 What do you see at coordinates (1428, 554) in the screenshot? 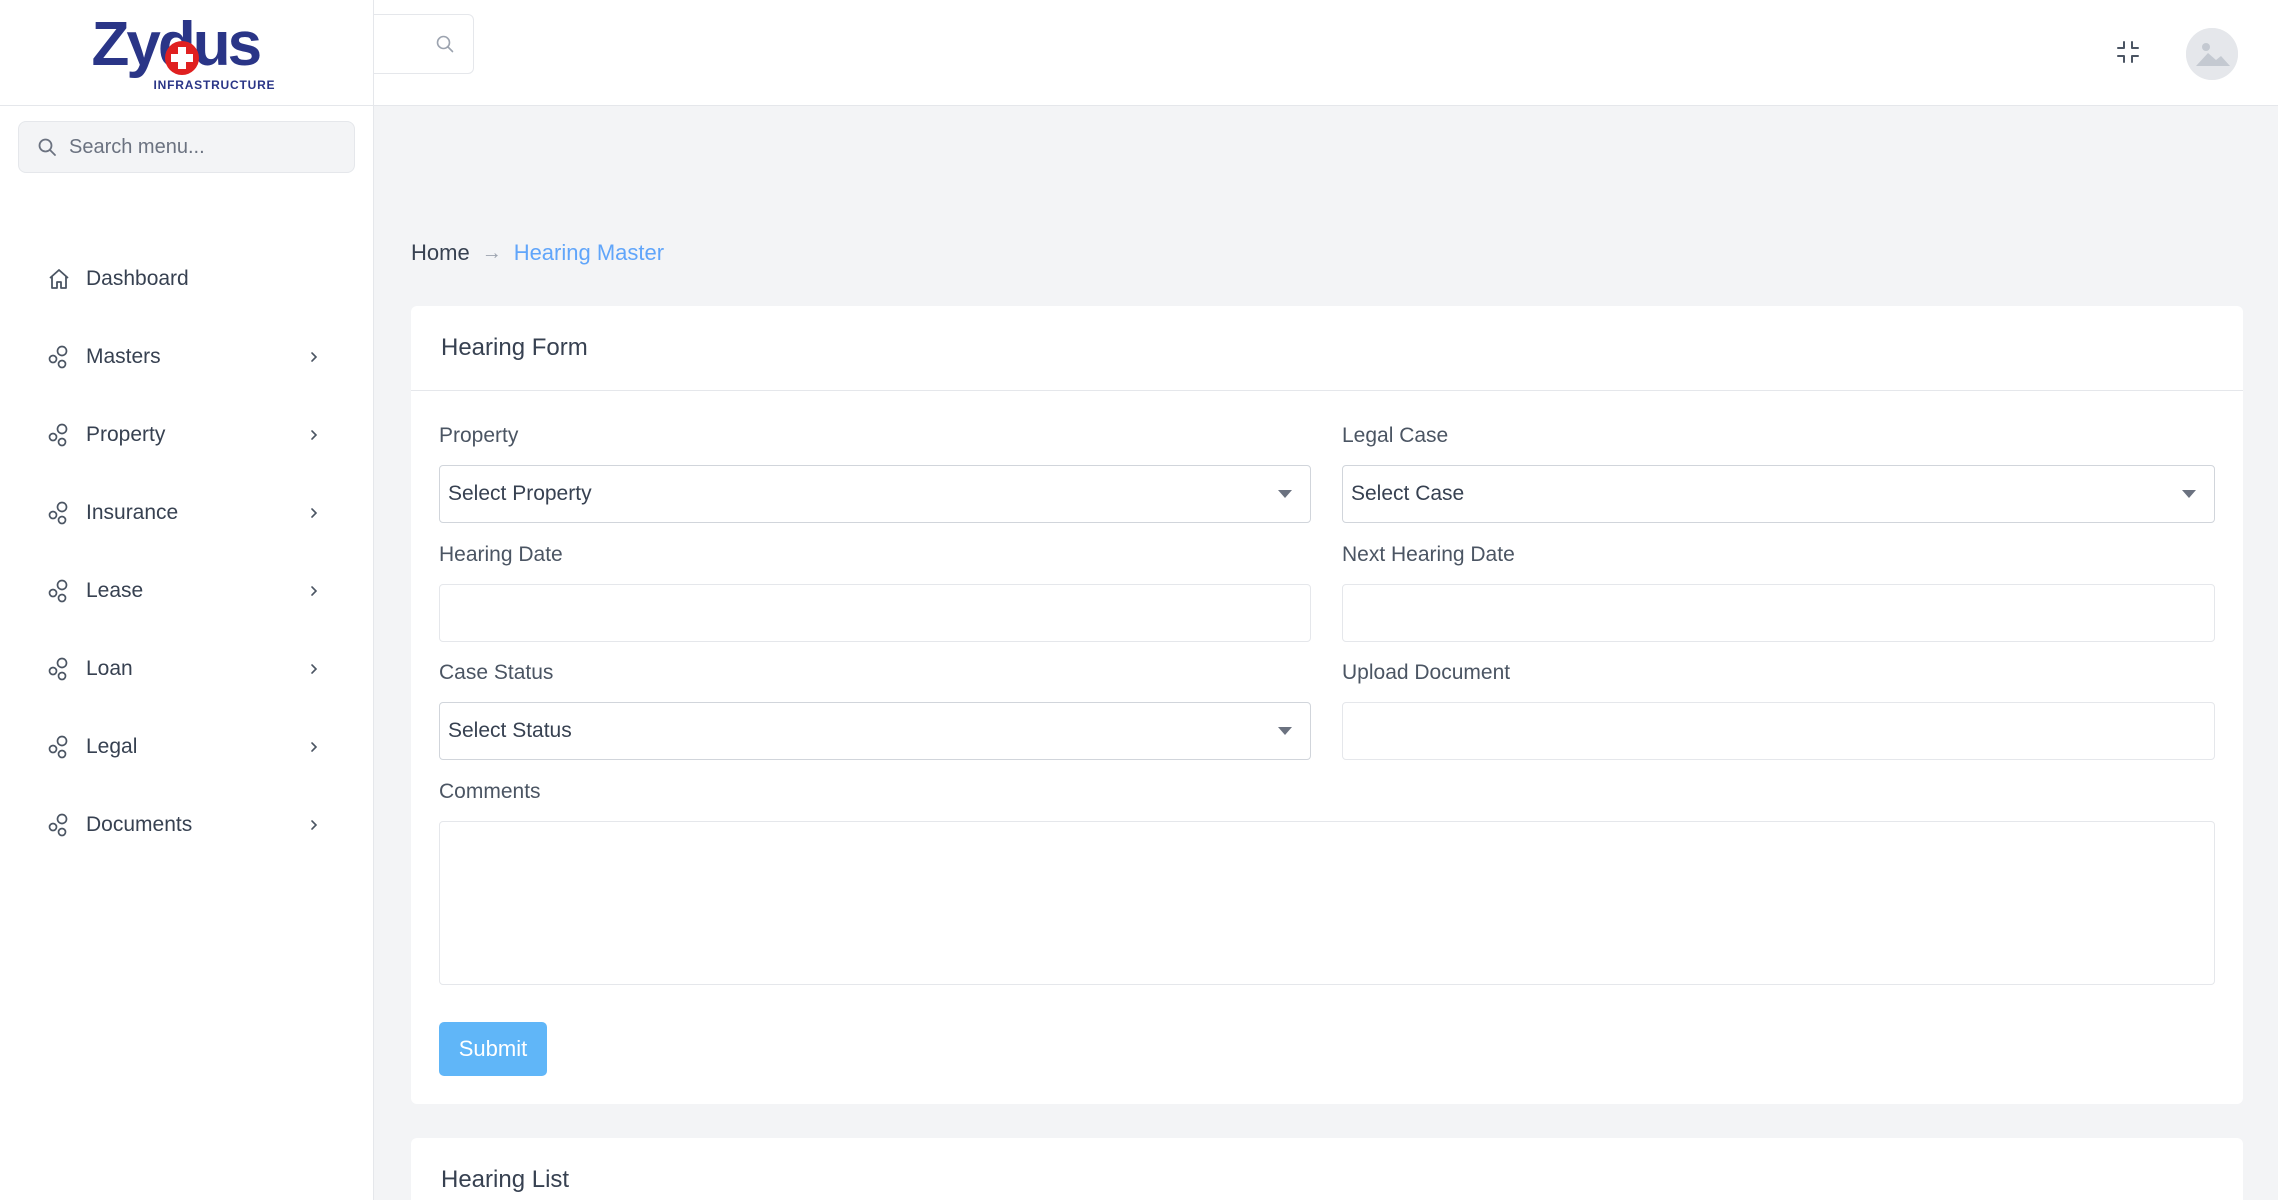
I see `next-hearing-date-label: Next Hearing Date` at bounding box center [1428, 554].